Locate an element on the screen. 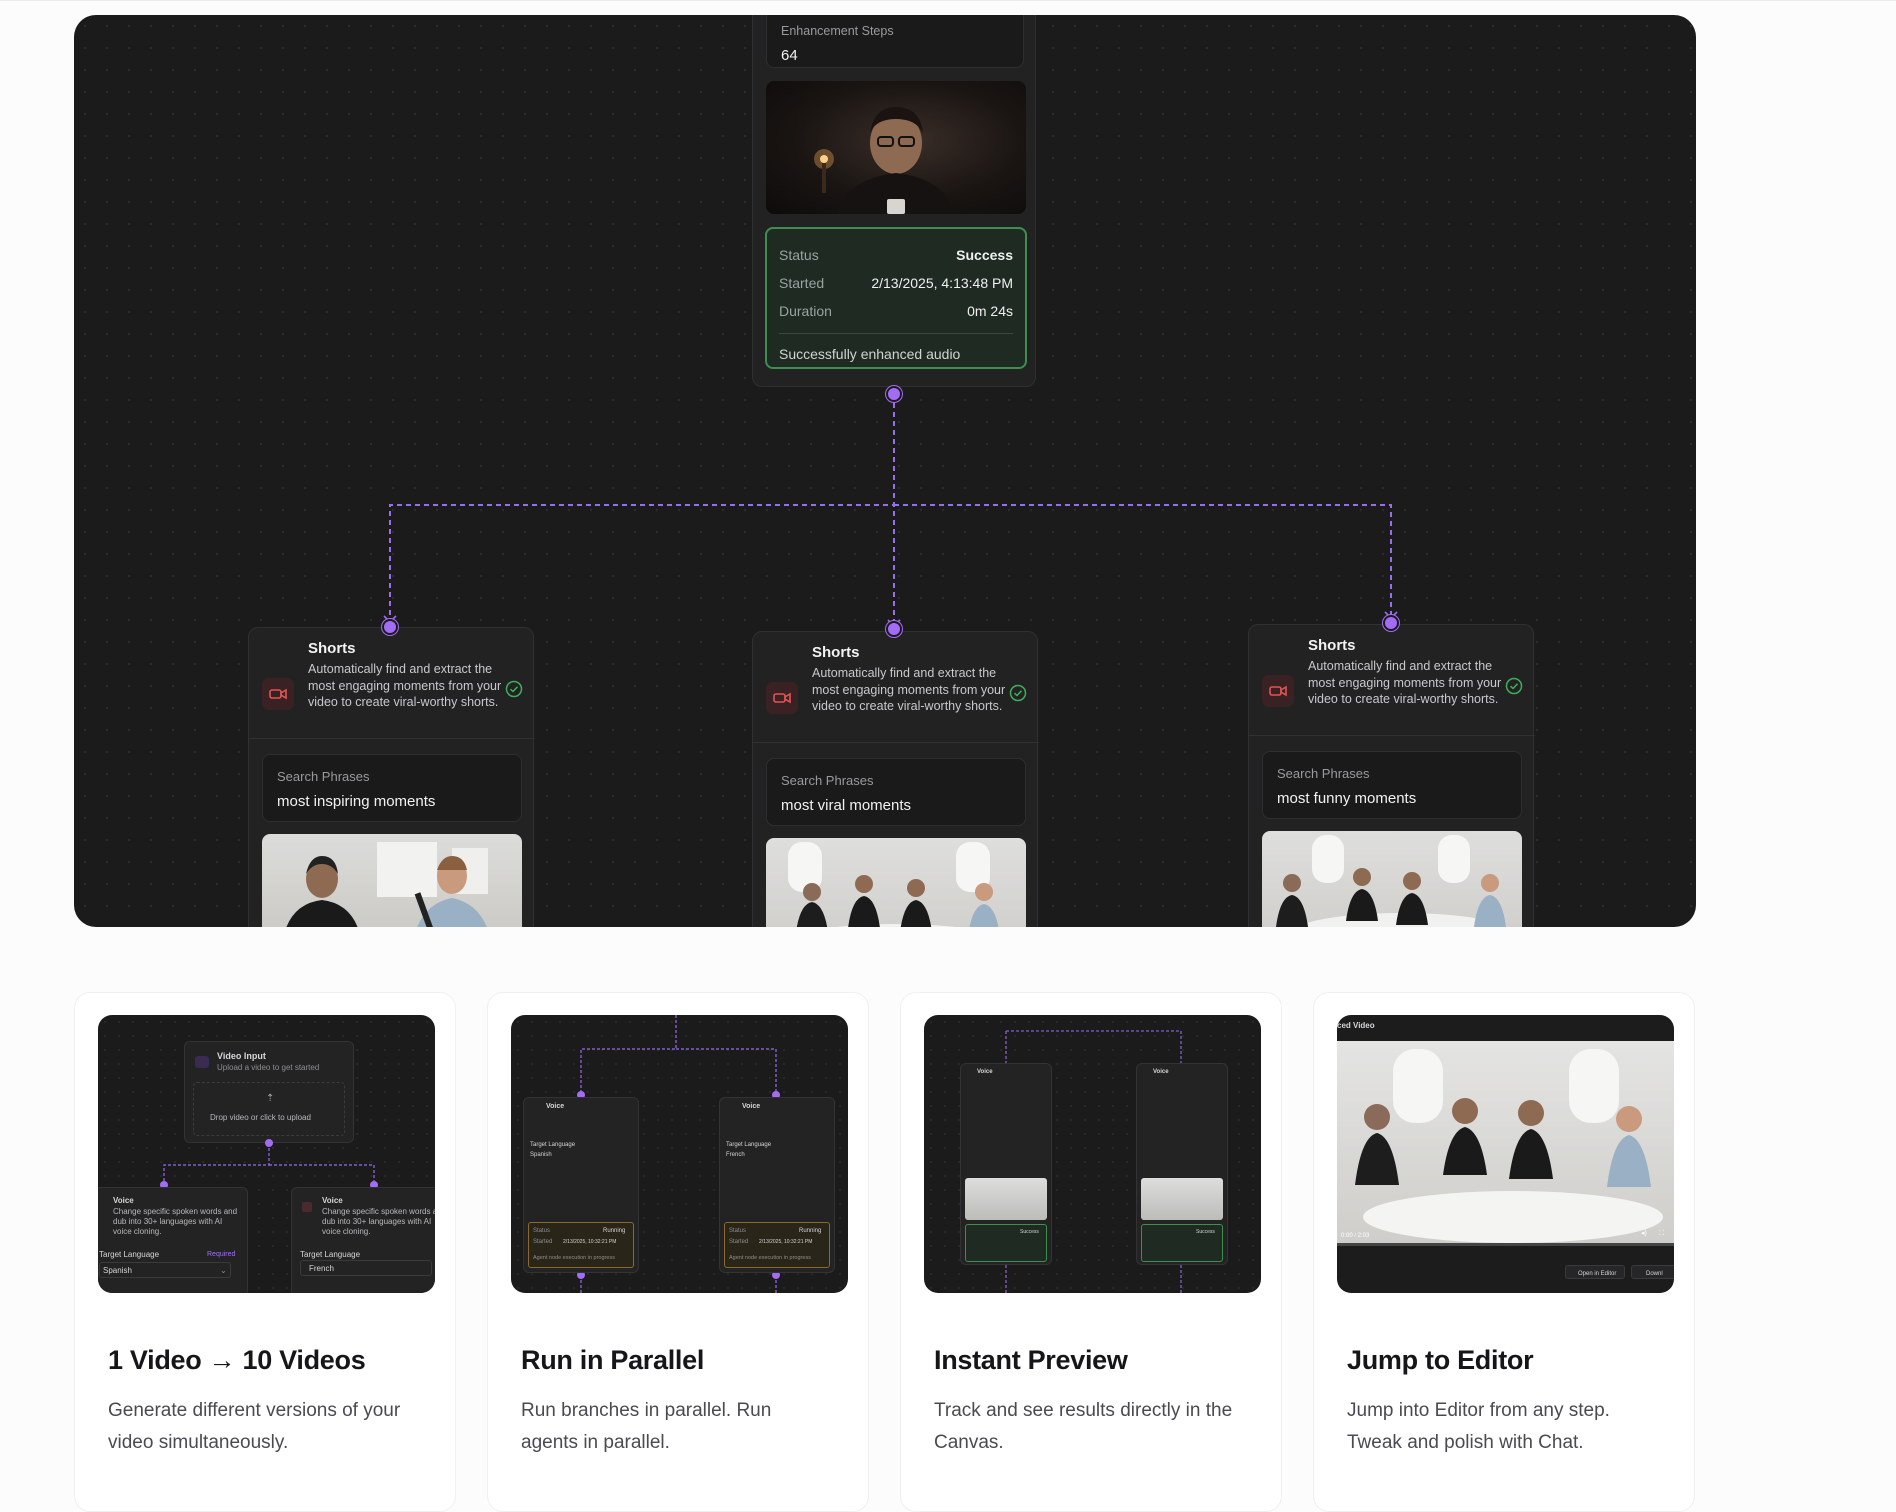 This screenshot has width=1896, height=1512. open-in-editor-button: Open in Editor is located at coordinates (1595, 1272).